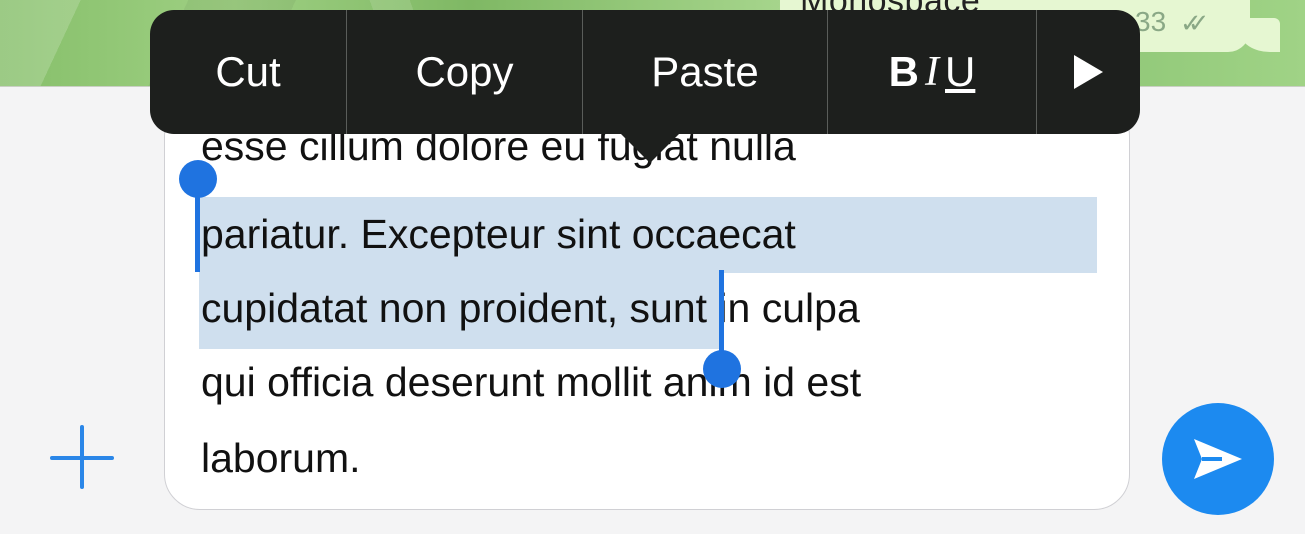  What do you see at coordinates (722, 369) in the screenshot?
I see `selection-end-handle` at bounding box center [722, 369].